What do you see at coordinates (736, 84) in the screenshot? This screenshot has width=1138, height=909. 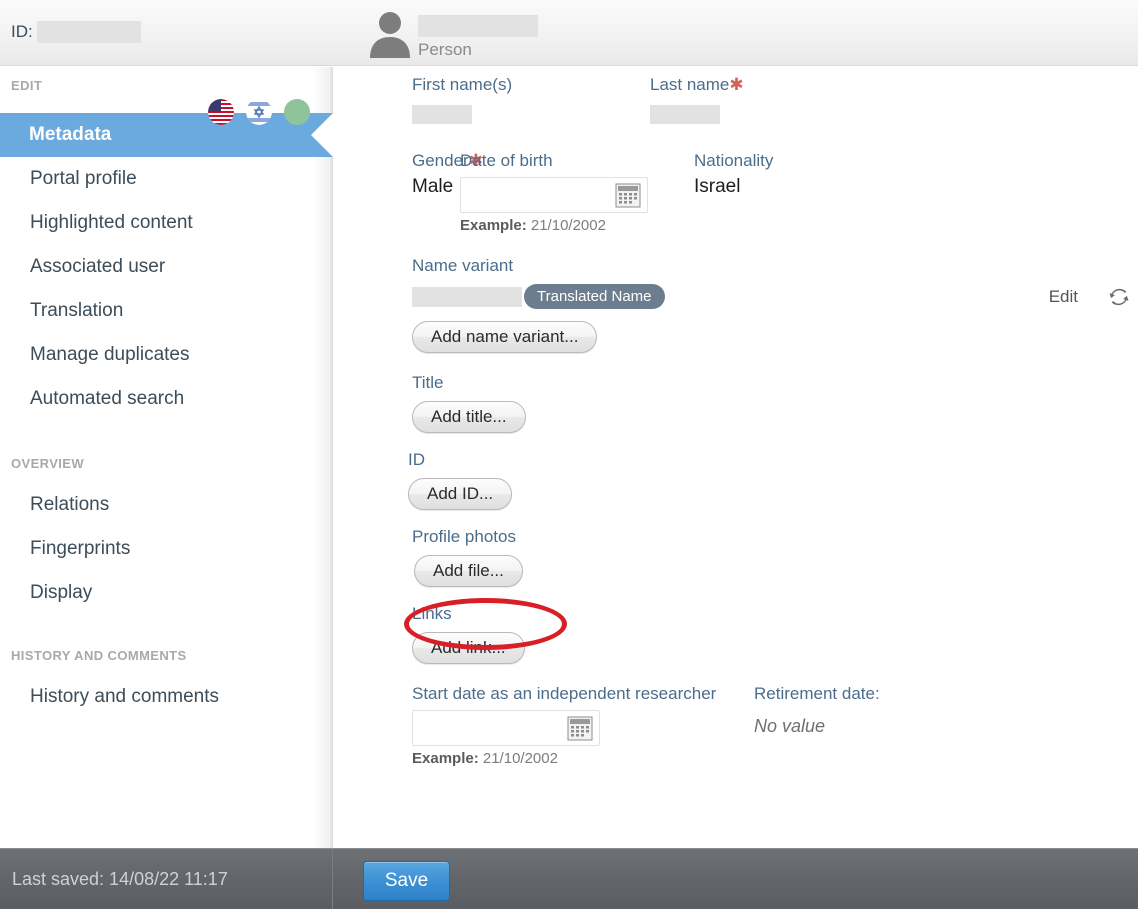 I see `required-asterisk-icon: ✱` at bounding box center [736, 84].